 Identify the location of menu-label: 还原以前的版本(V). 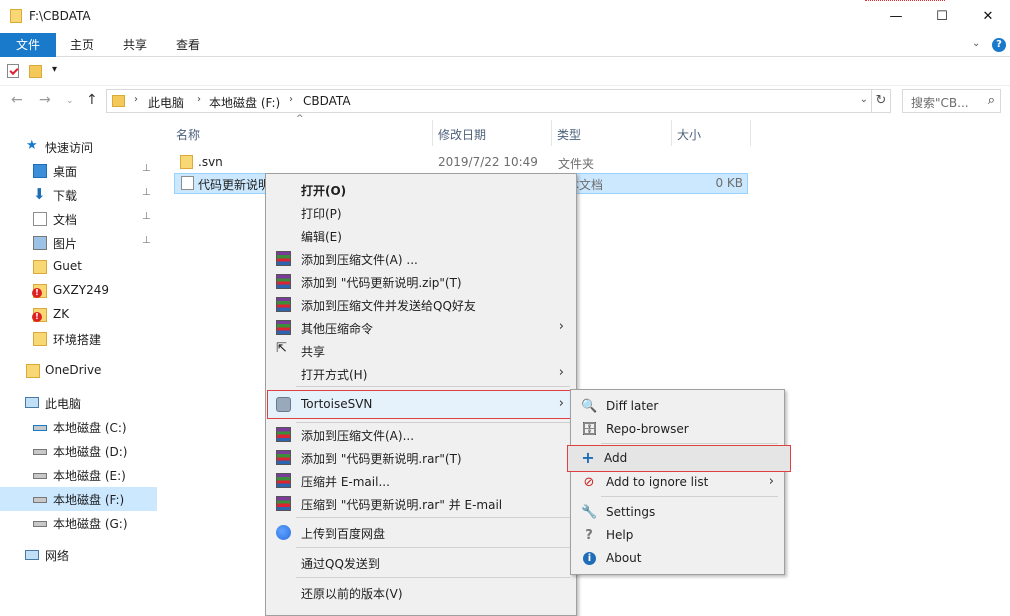
(352, 594).